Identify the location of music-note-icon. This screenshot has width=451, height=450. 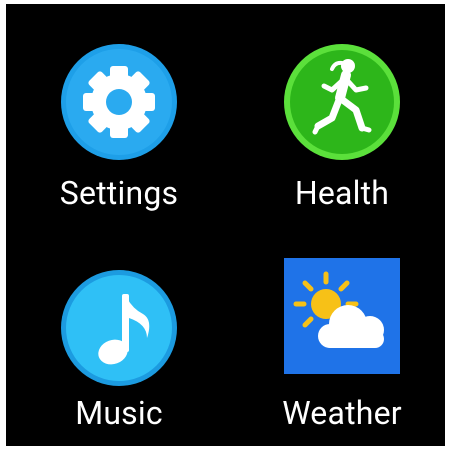
(119, 330).